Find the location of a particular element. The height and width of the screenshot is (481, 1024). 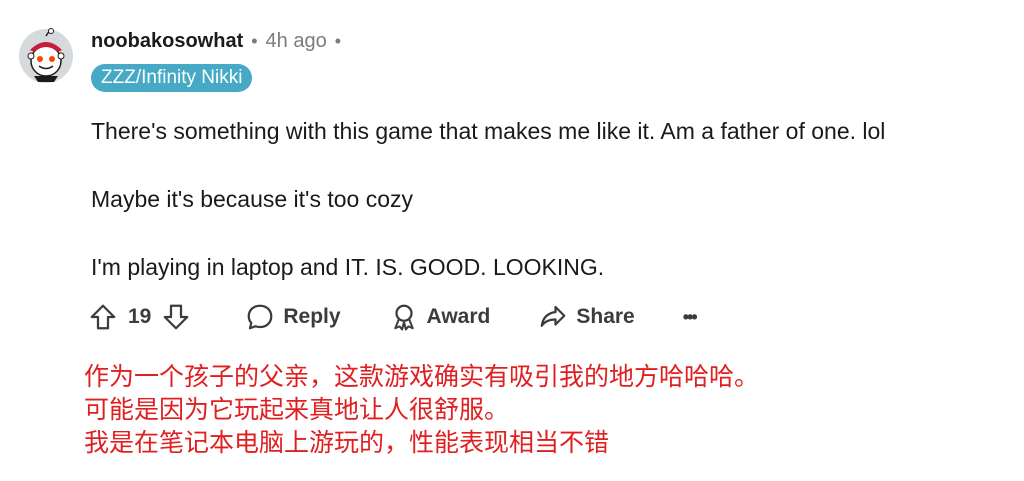

vote-count: 19 is located at coordinates (140, 316).